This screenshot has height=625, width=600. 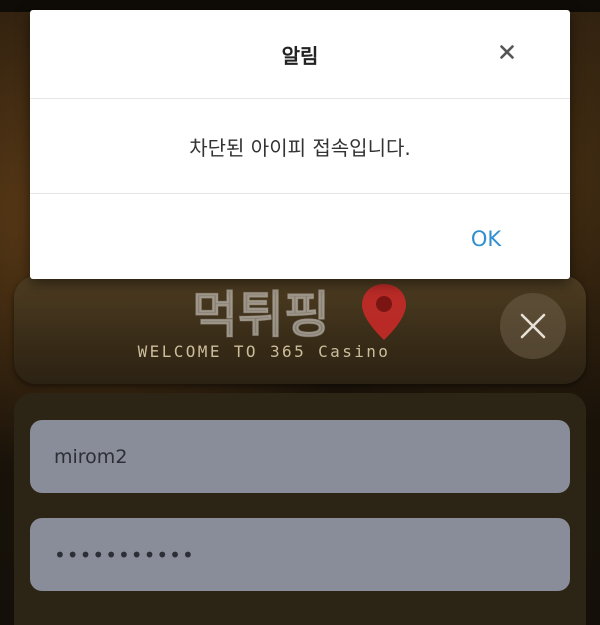 I want to click on dialog-body: 차단된 아이피 접속입니다., so click(x=300, y=146).